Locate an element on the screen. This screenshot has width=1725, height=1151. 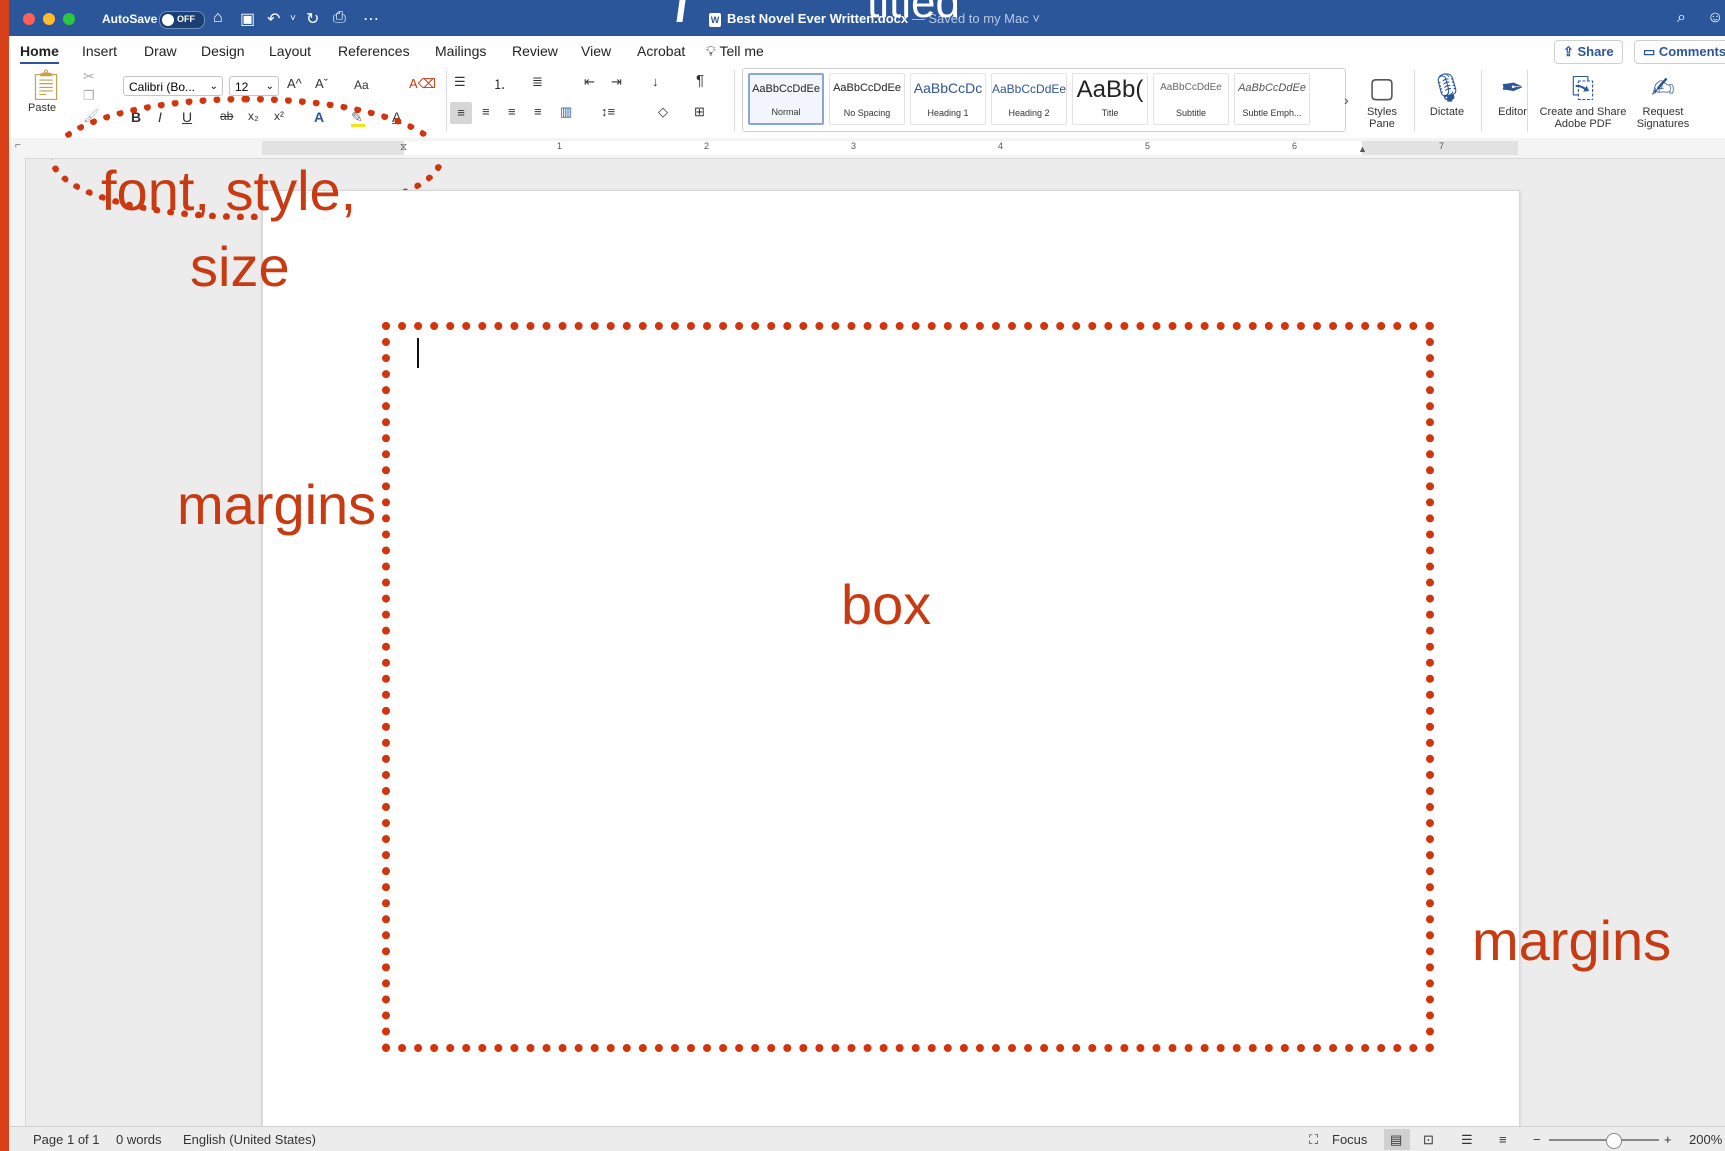
tab-layout: Layout is located at coordinates (290, 51).